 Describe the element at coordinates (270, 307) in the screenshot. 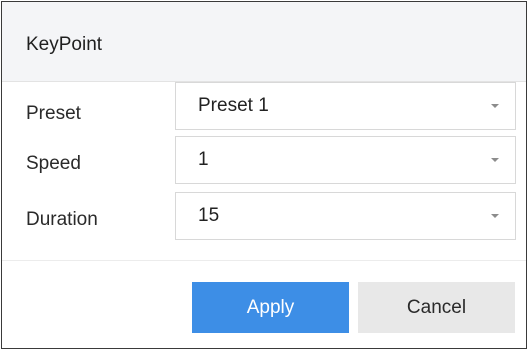

I see `apply-button: Apply` at that location.